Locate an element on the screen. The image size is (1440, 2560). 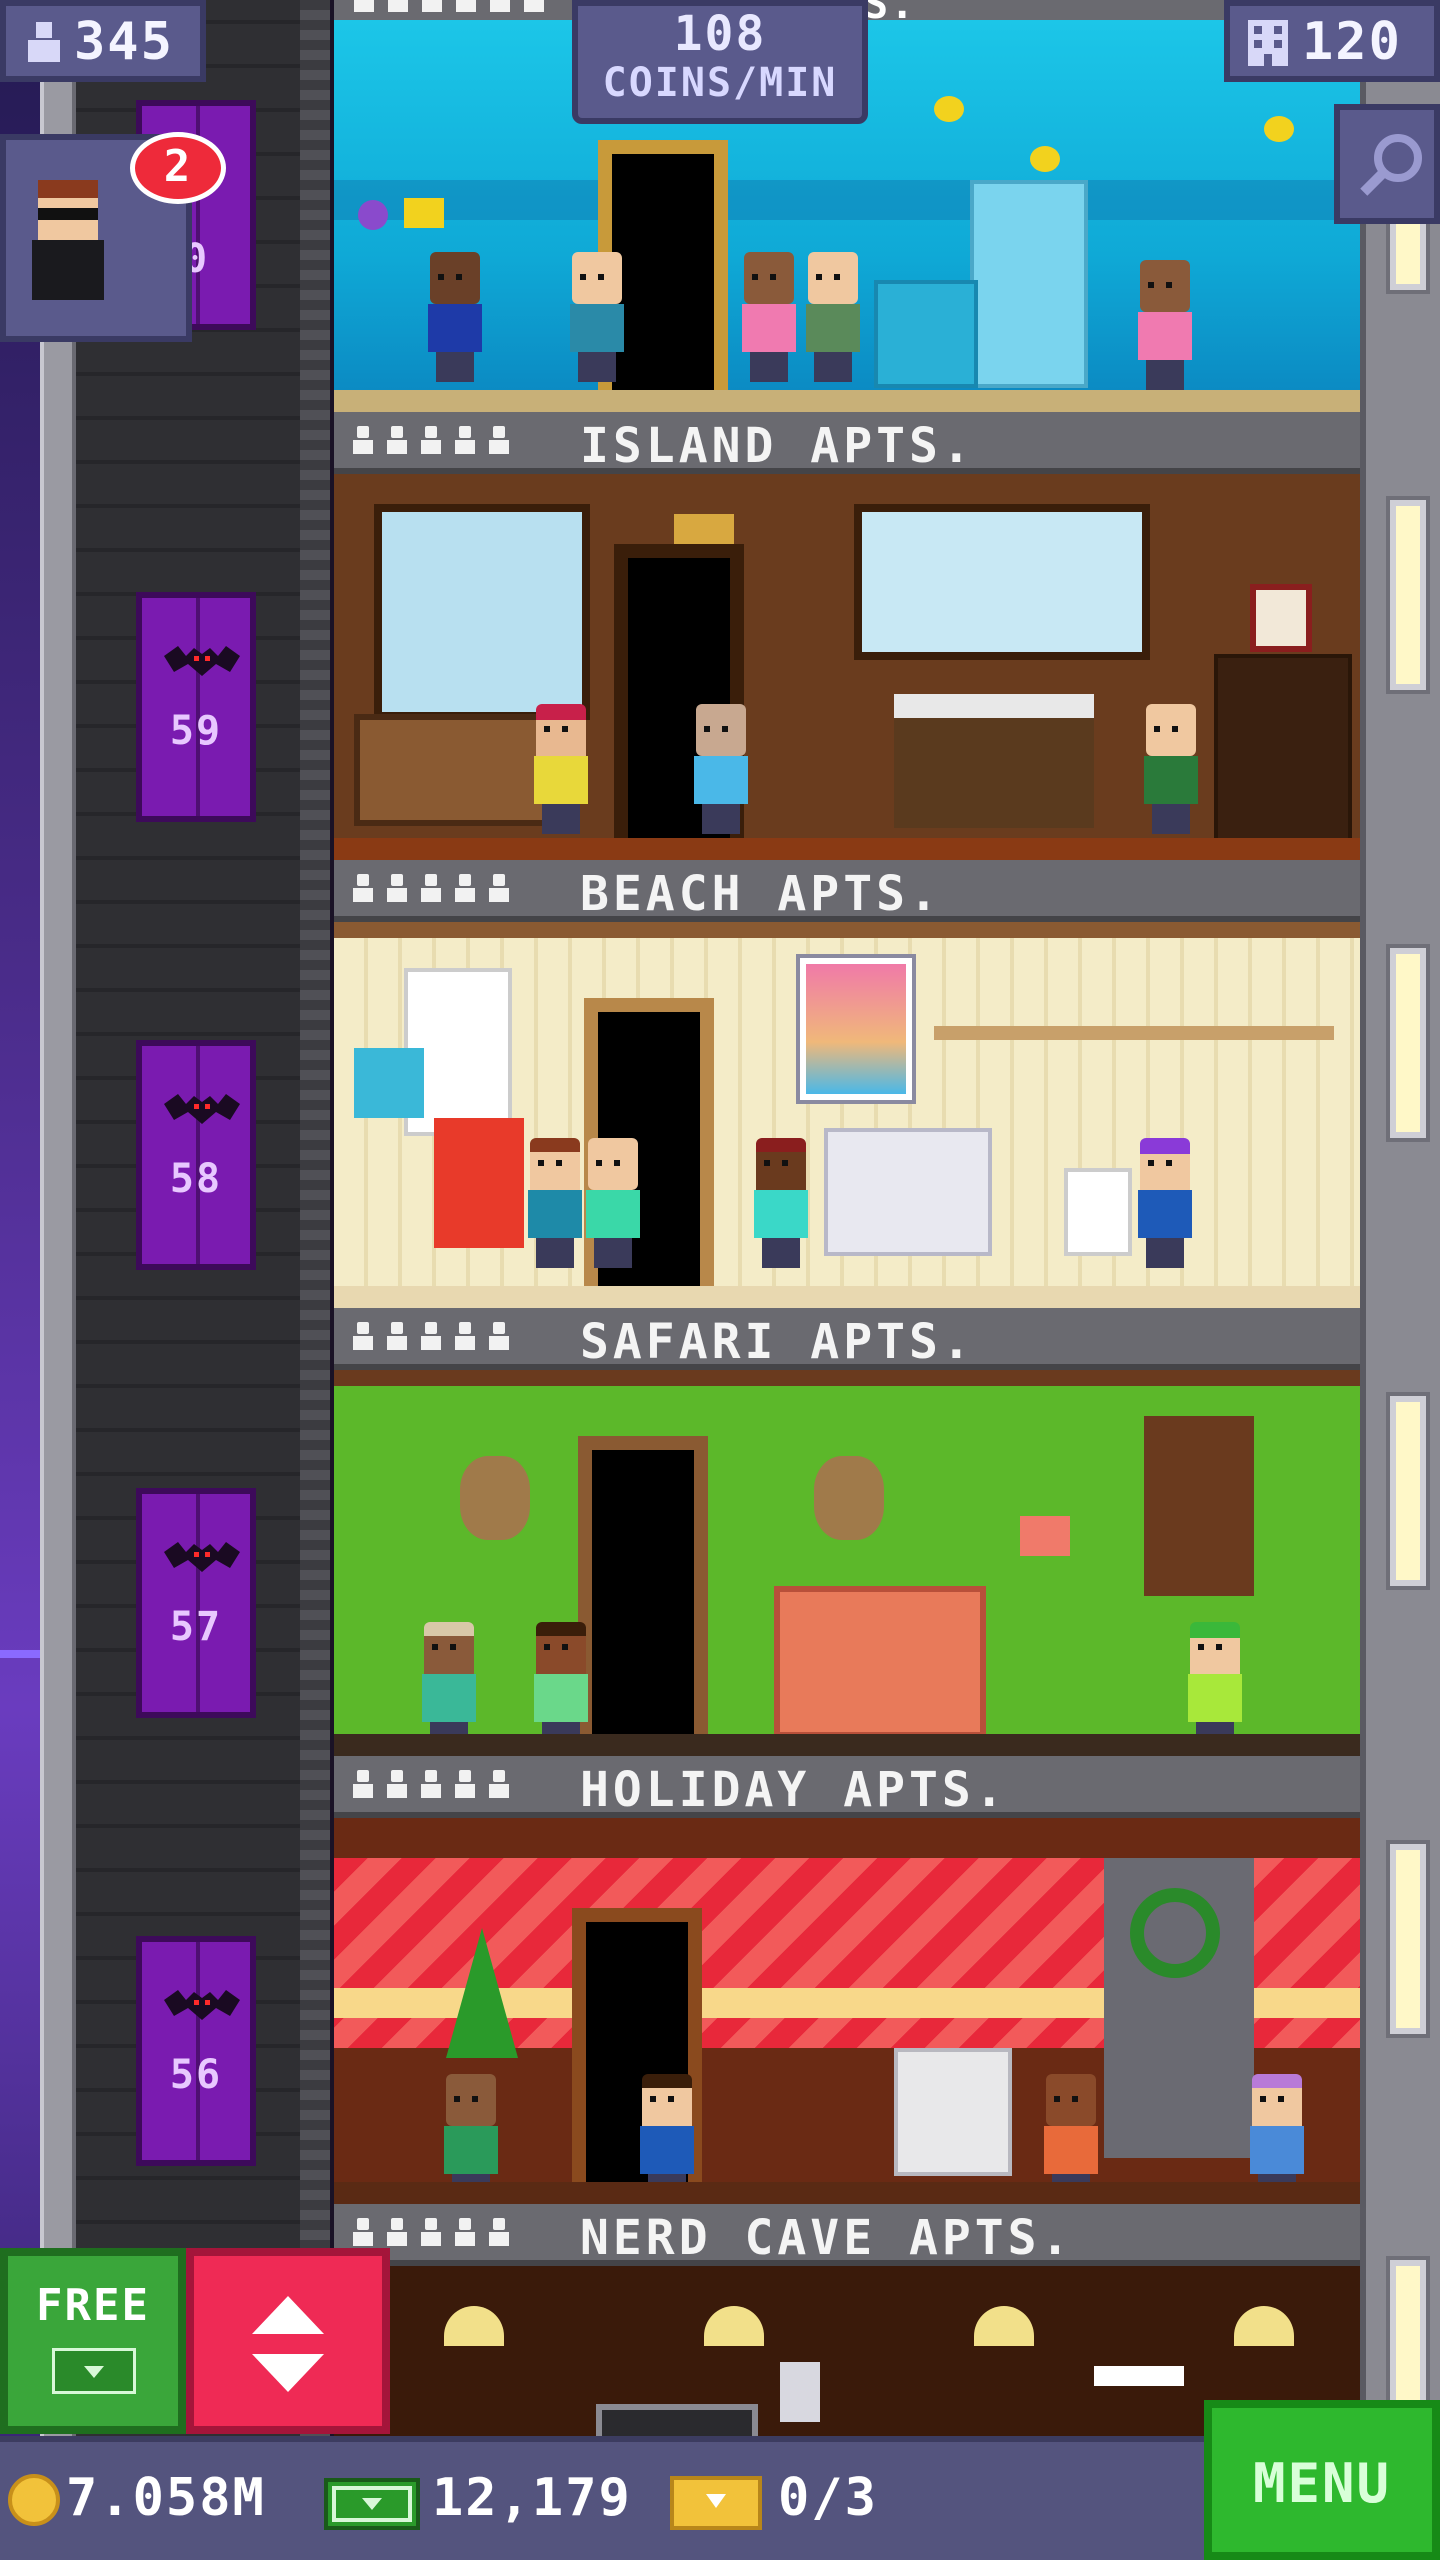
room-door is located at coordinates (643, 1596).